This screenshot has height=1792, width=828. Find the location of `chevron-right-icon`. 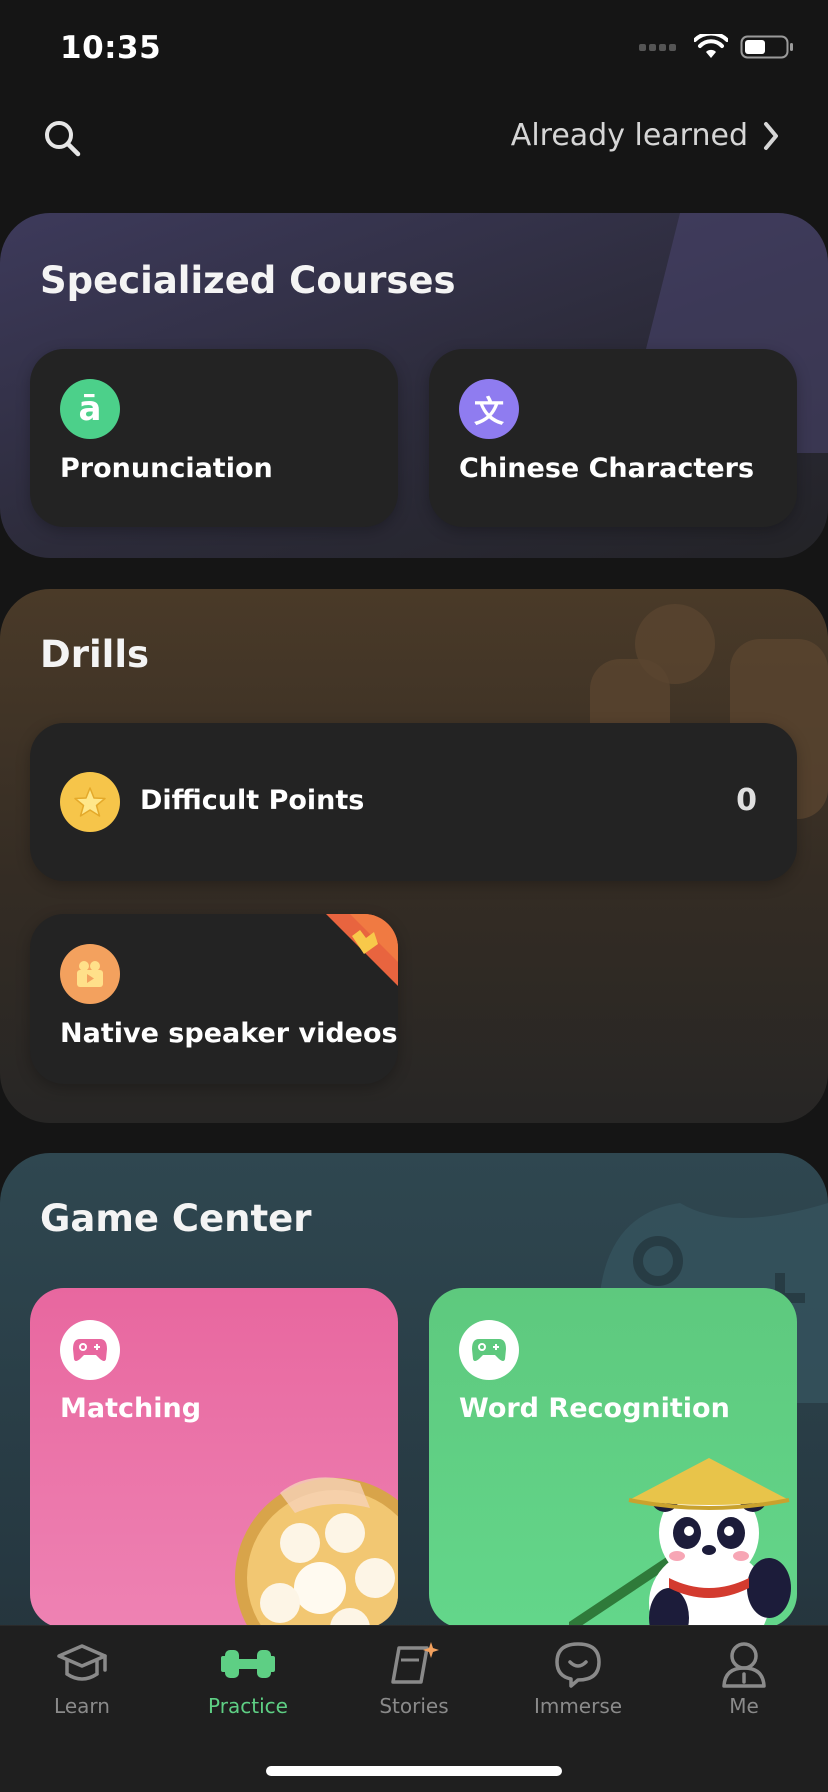

chevron-right-icon is located at coordinates (771, 135).